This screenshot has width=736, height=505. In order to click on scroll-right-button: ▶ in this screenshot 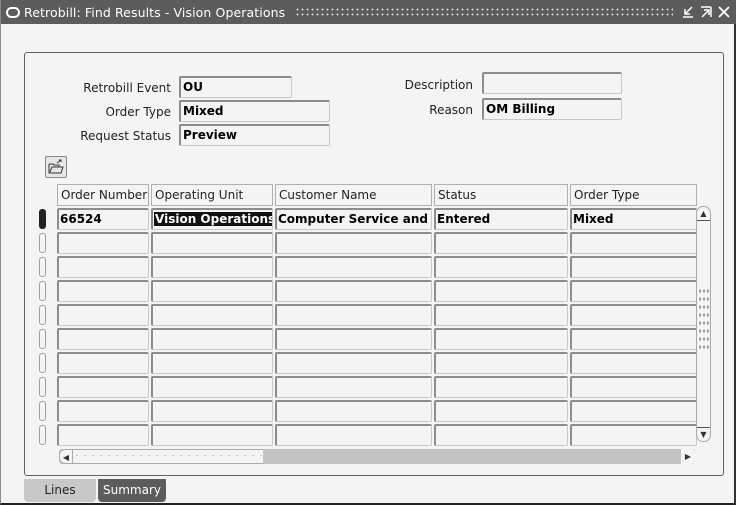, I will do `click(688, 456)`.